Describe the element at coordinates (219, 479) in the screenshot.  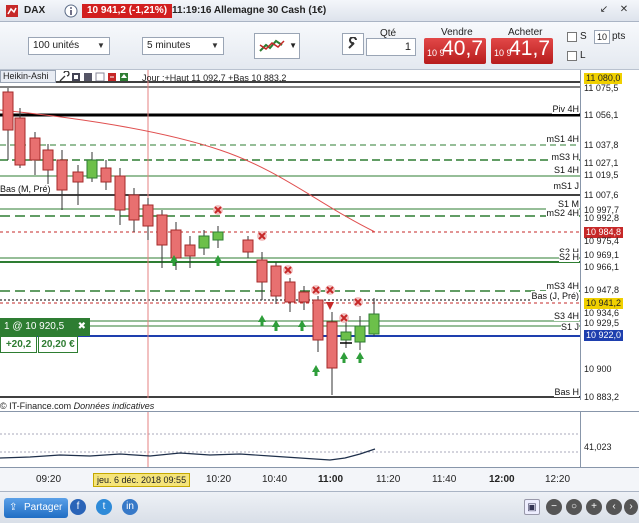
I see `time-tick: 10:20` at that location.